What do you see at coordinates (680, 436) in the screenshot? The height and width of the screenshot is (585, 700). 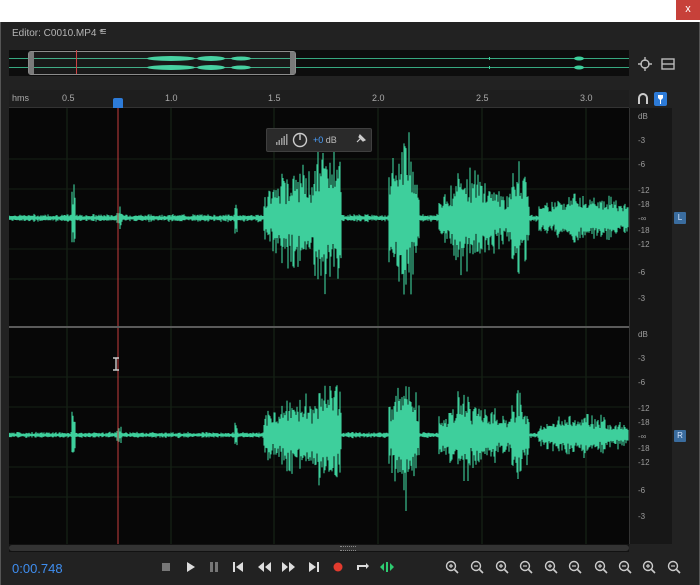 I see `channel-badge-right: R` at bounding box center [680, 436].